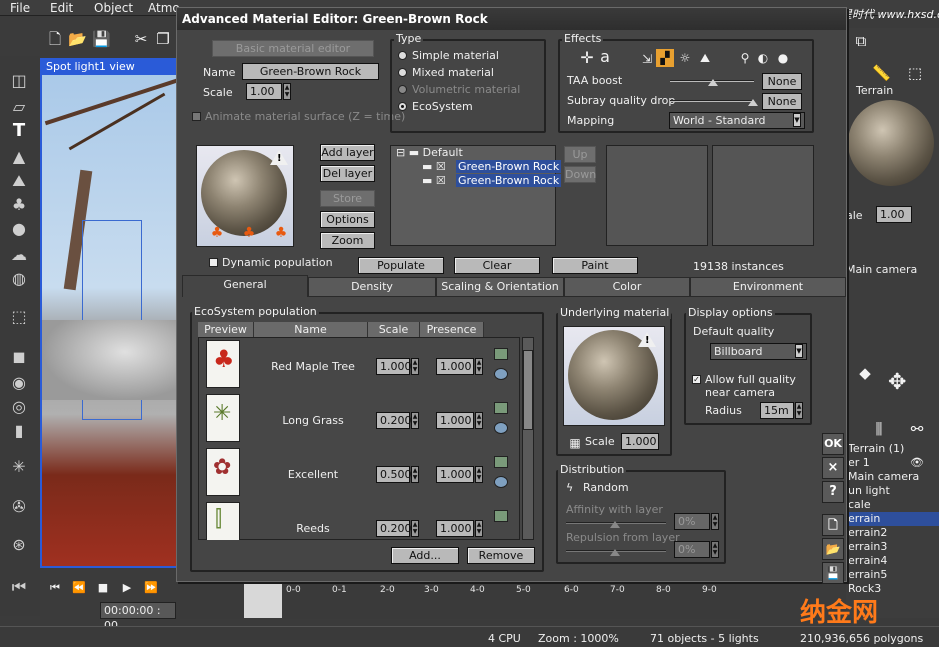 The image size is (939, 647). What do you see at coordinates (799, 410) in the screenshot?
I see `radius-spinner: ▲ ▼` at bounding box center [799, 410].